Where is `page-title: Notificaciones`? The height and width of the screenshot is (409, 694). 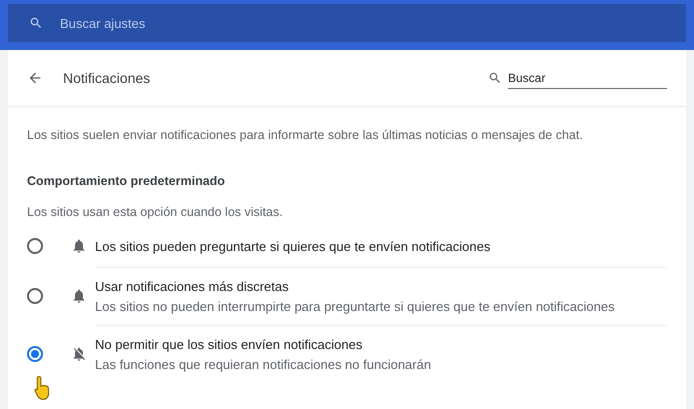 page-title: Notificaciones is located at coordinates (107, 78).